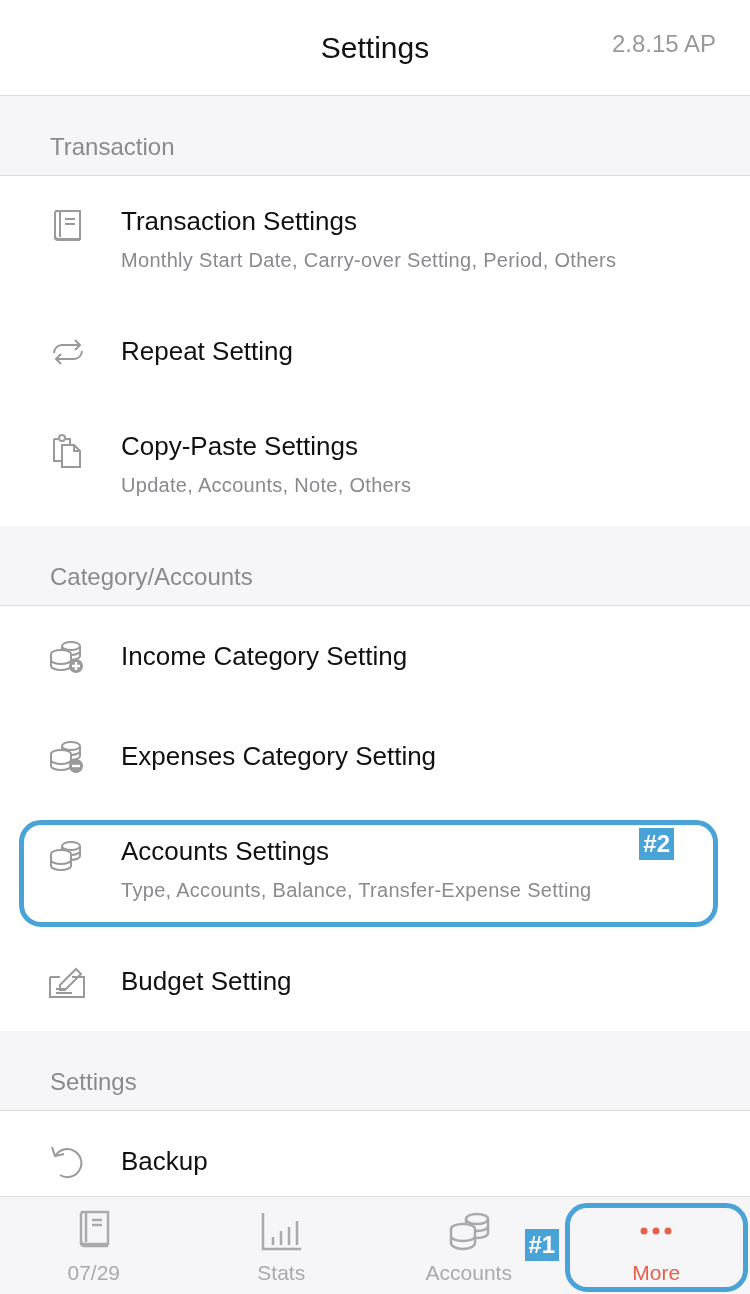 This screenshot has width=750, height=1294. Describe the element at coordinates (164, 1161) in the screenshot. I see `row-title: Backup` at that location.